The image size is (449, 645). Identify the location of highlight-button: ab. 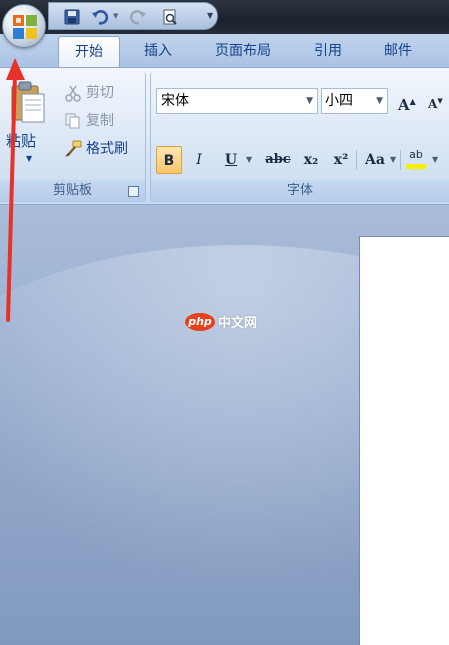
(416, 160).